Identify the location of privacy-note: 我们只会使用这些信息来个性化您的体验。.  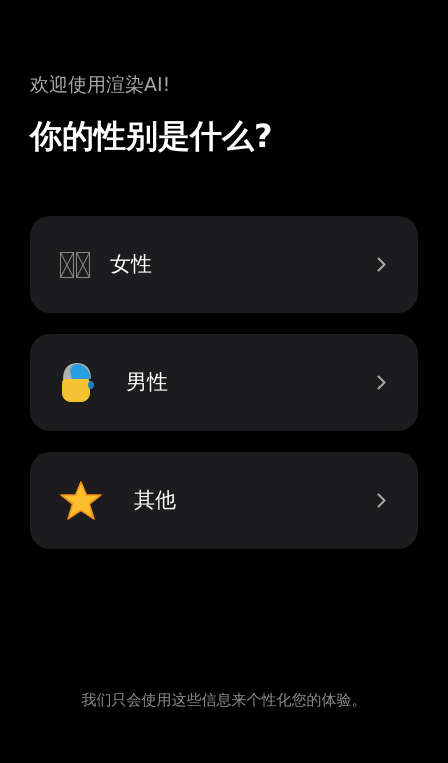
(224, 700).